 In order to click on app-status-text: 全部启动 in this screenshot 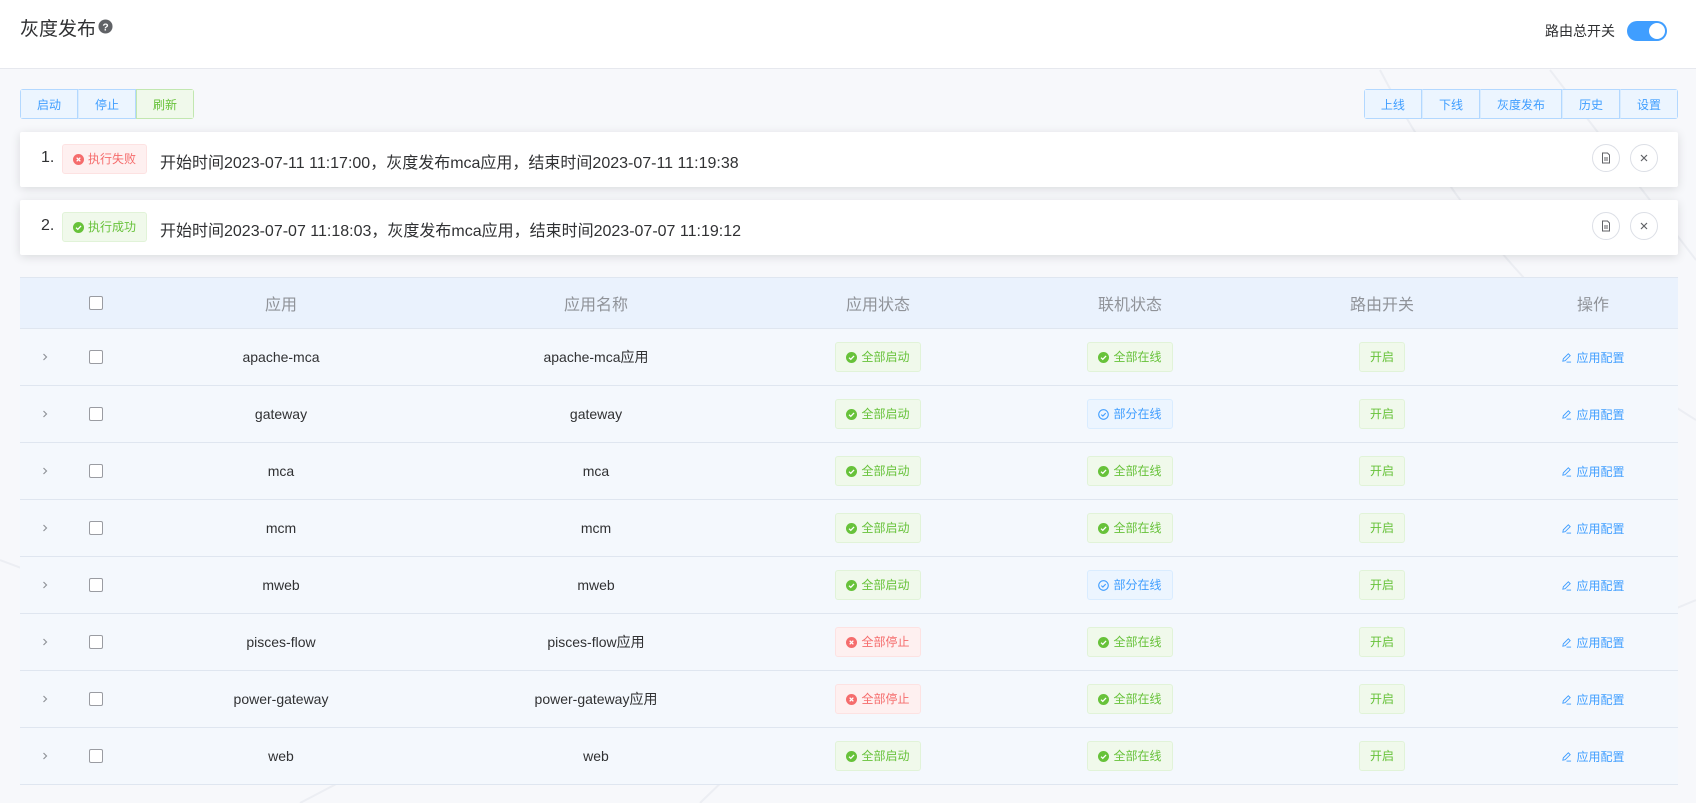, I will do `click(885, 471)`.